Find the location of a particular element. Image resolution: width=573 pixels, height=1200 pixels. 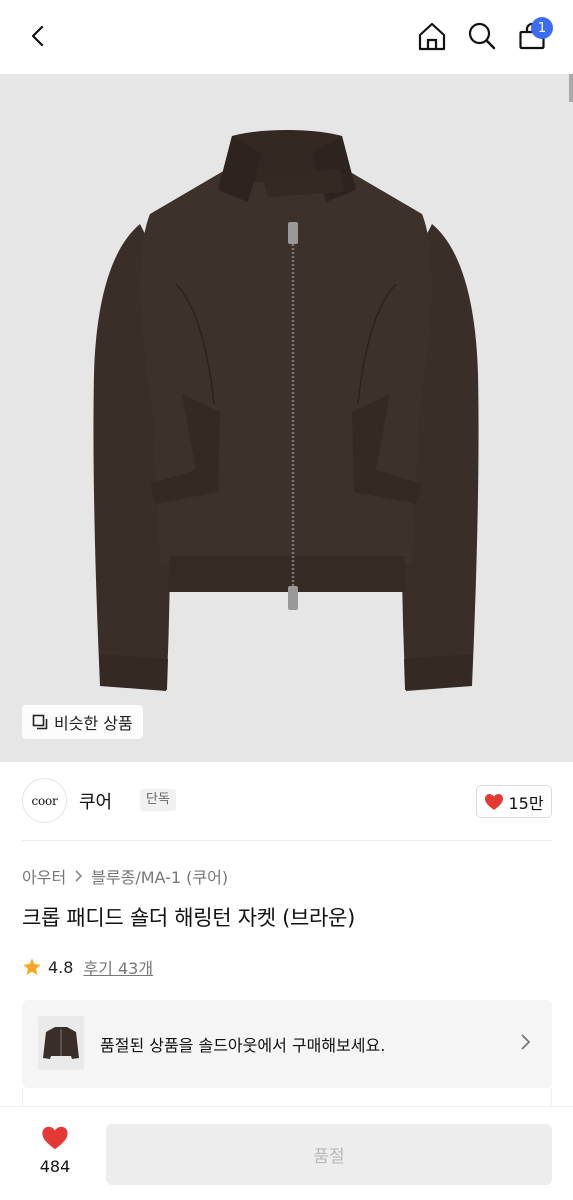

brand-like-button: 15만 is located at coordinates (514, 801).